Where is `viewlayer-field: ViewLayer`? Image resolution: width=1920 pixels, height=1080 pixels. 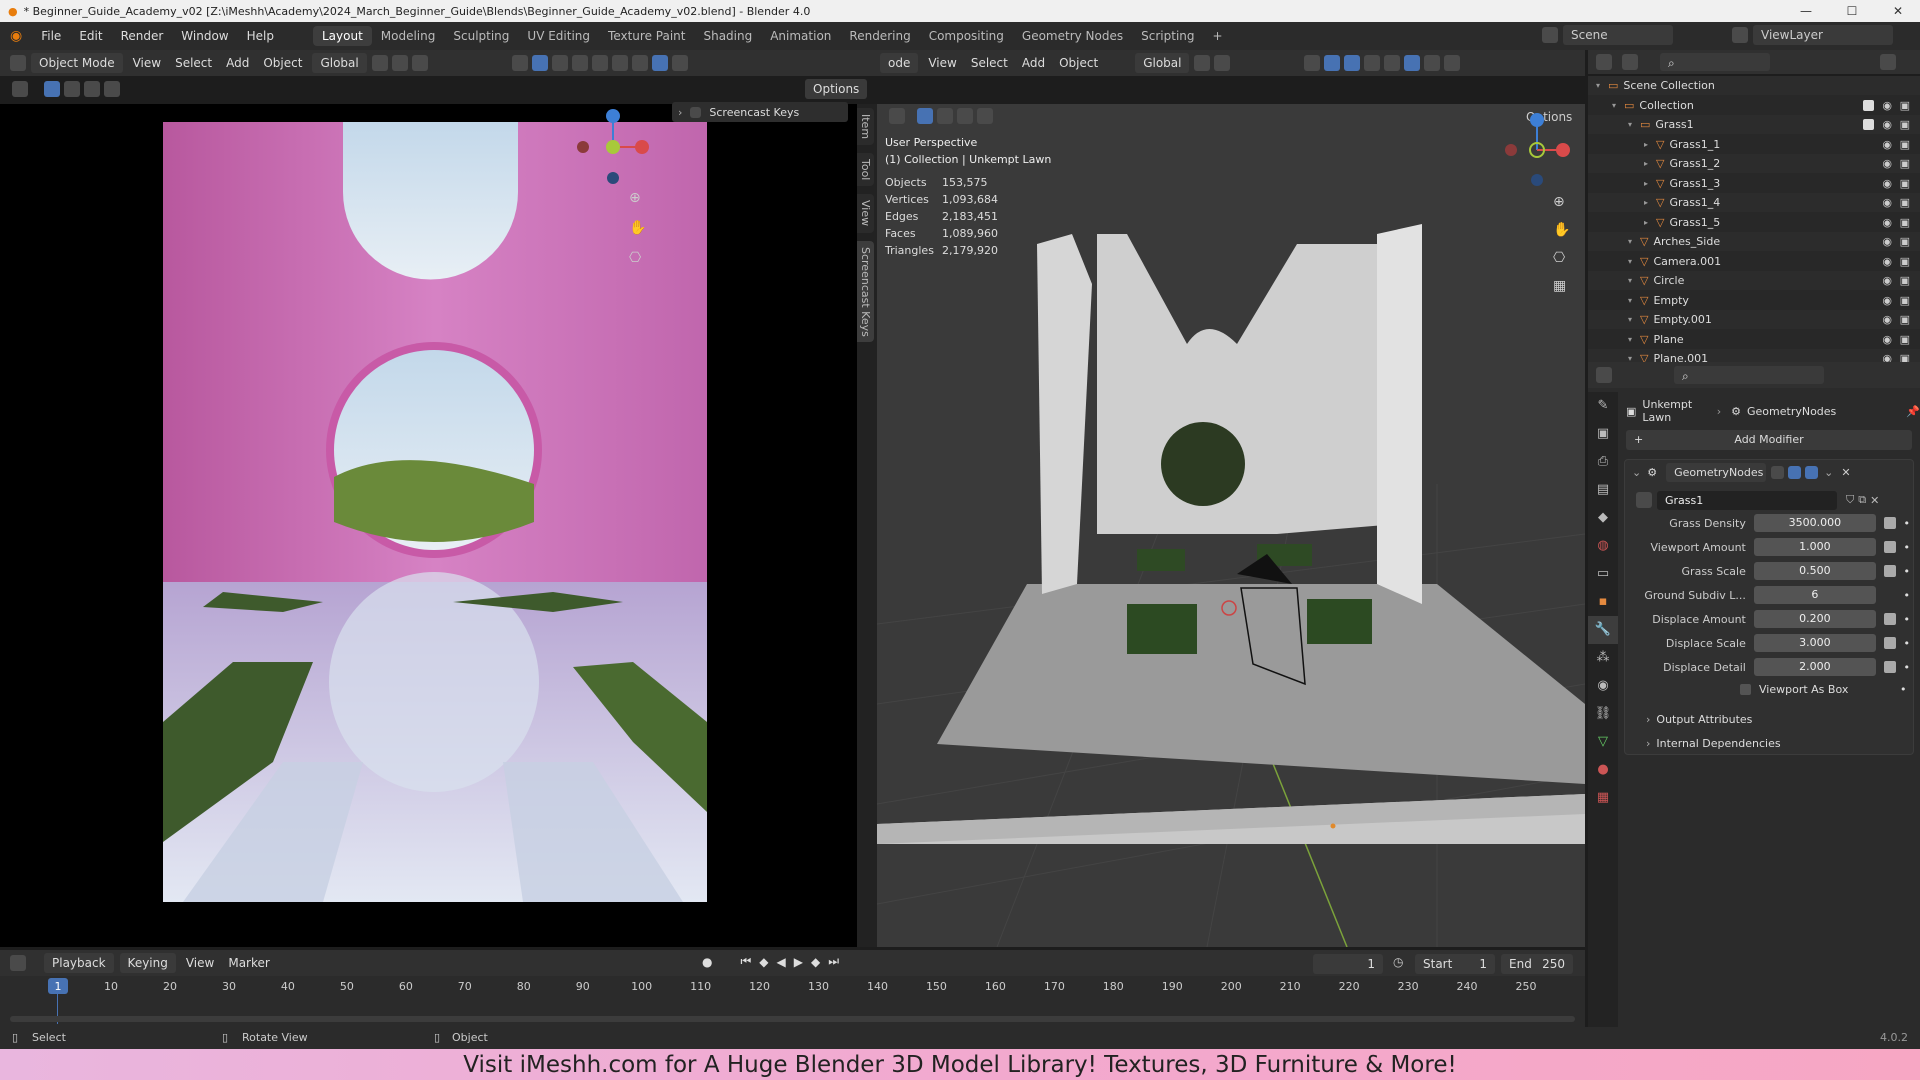
viewlayer-field: ViewLayer is located at coordinates (1823, 35).